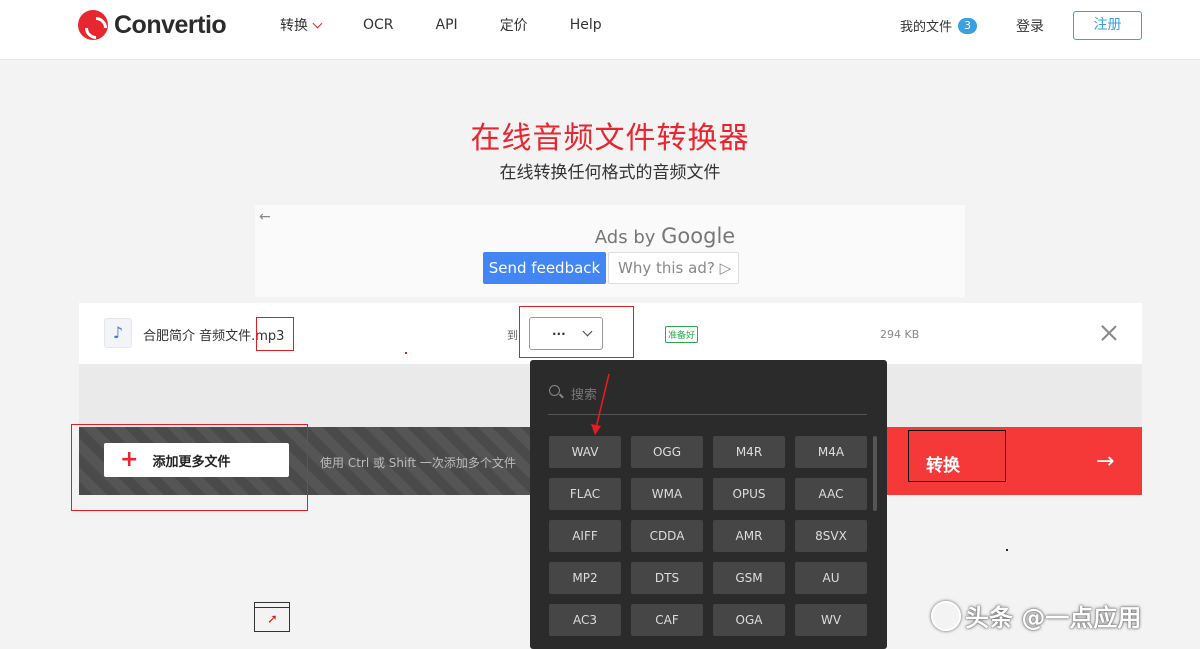 The width and height of the screenshot is (1200, 649). What do you see at coordinates (554, 390) in the screenshot?
I see `search-icon` at bounding box center [554, 390].